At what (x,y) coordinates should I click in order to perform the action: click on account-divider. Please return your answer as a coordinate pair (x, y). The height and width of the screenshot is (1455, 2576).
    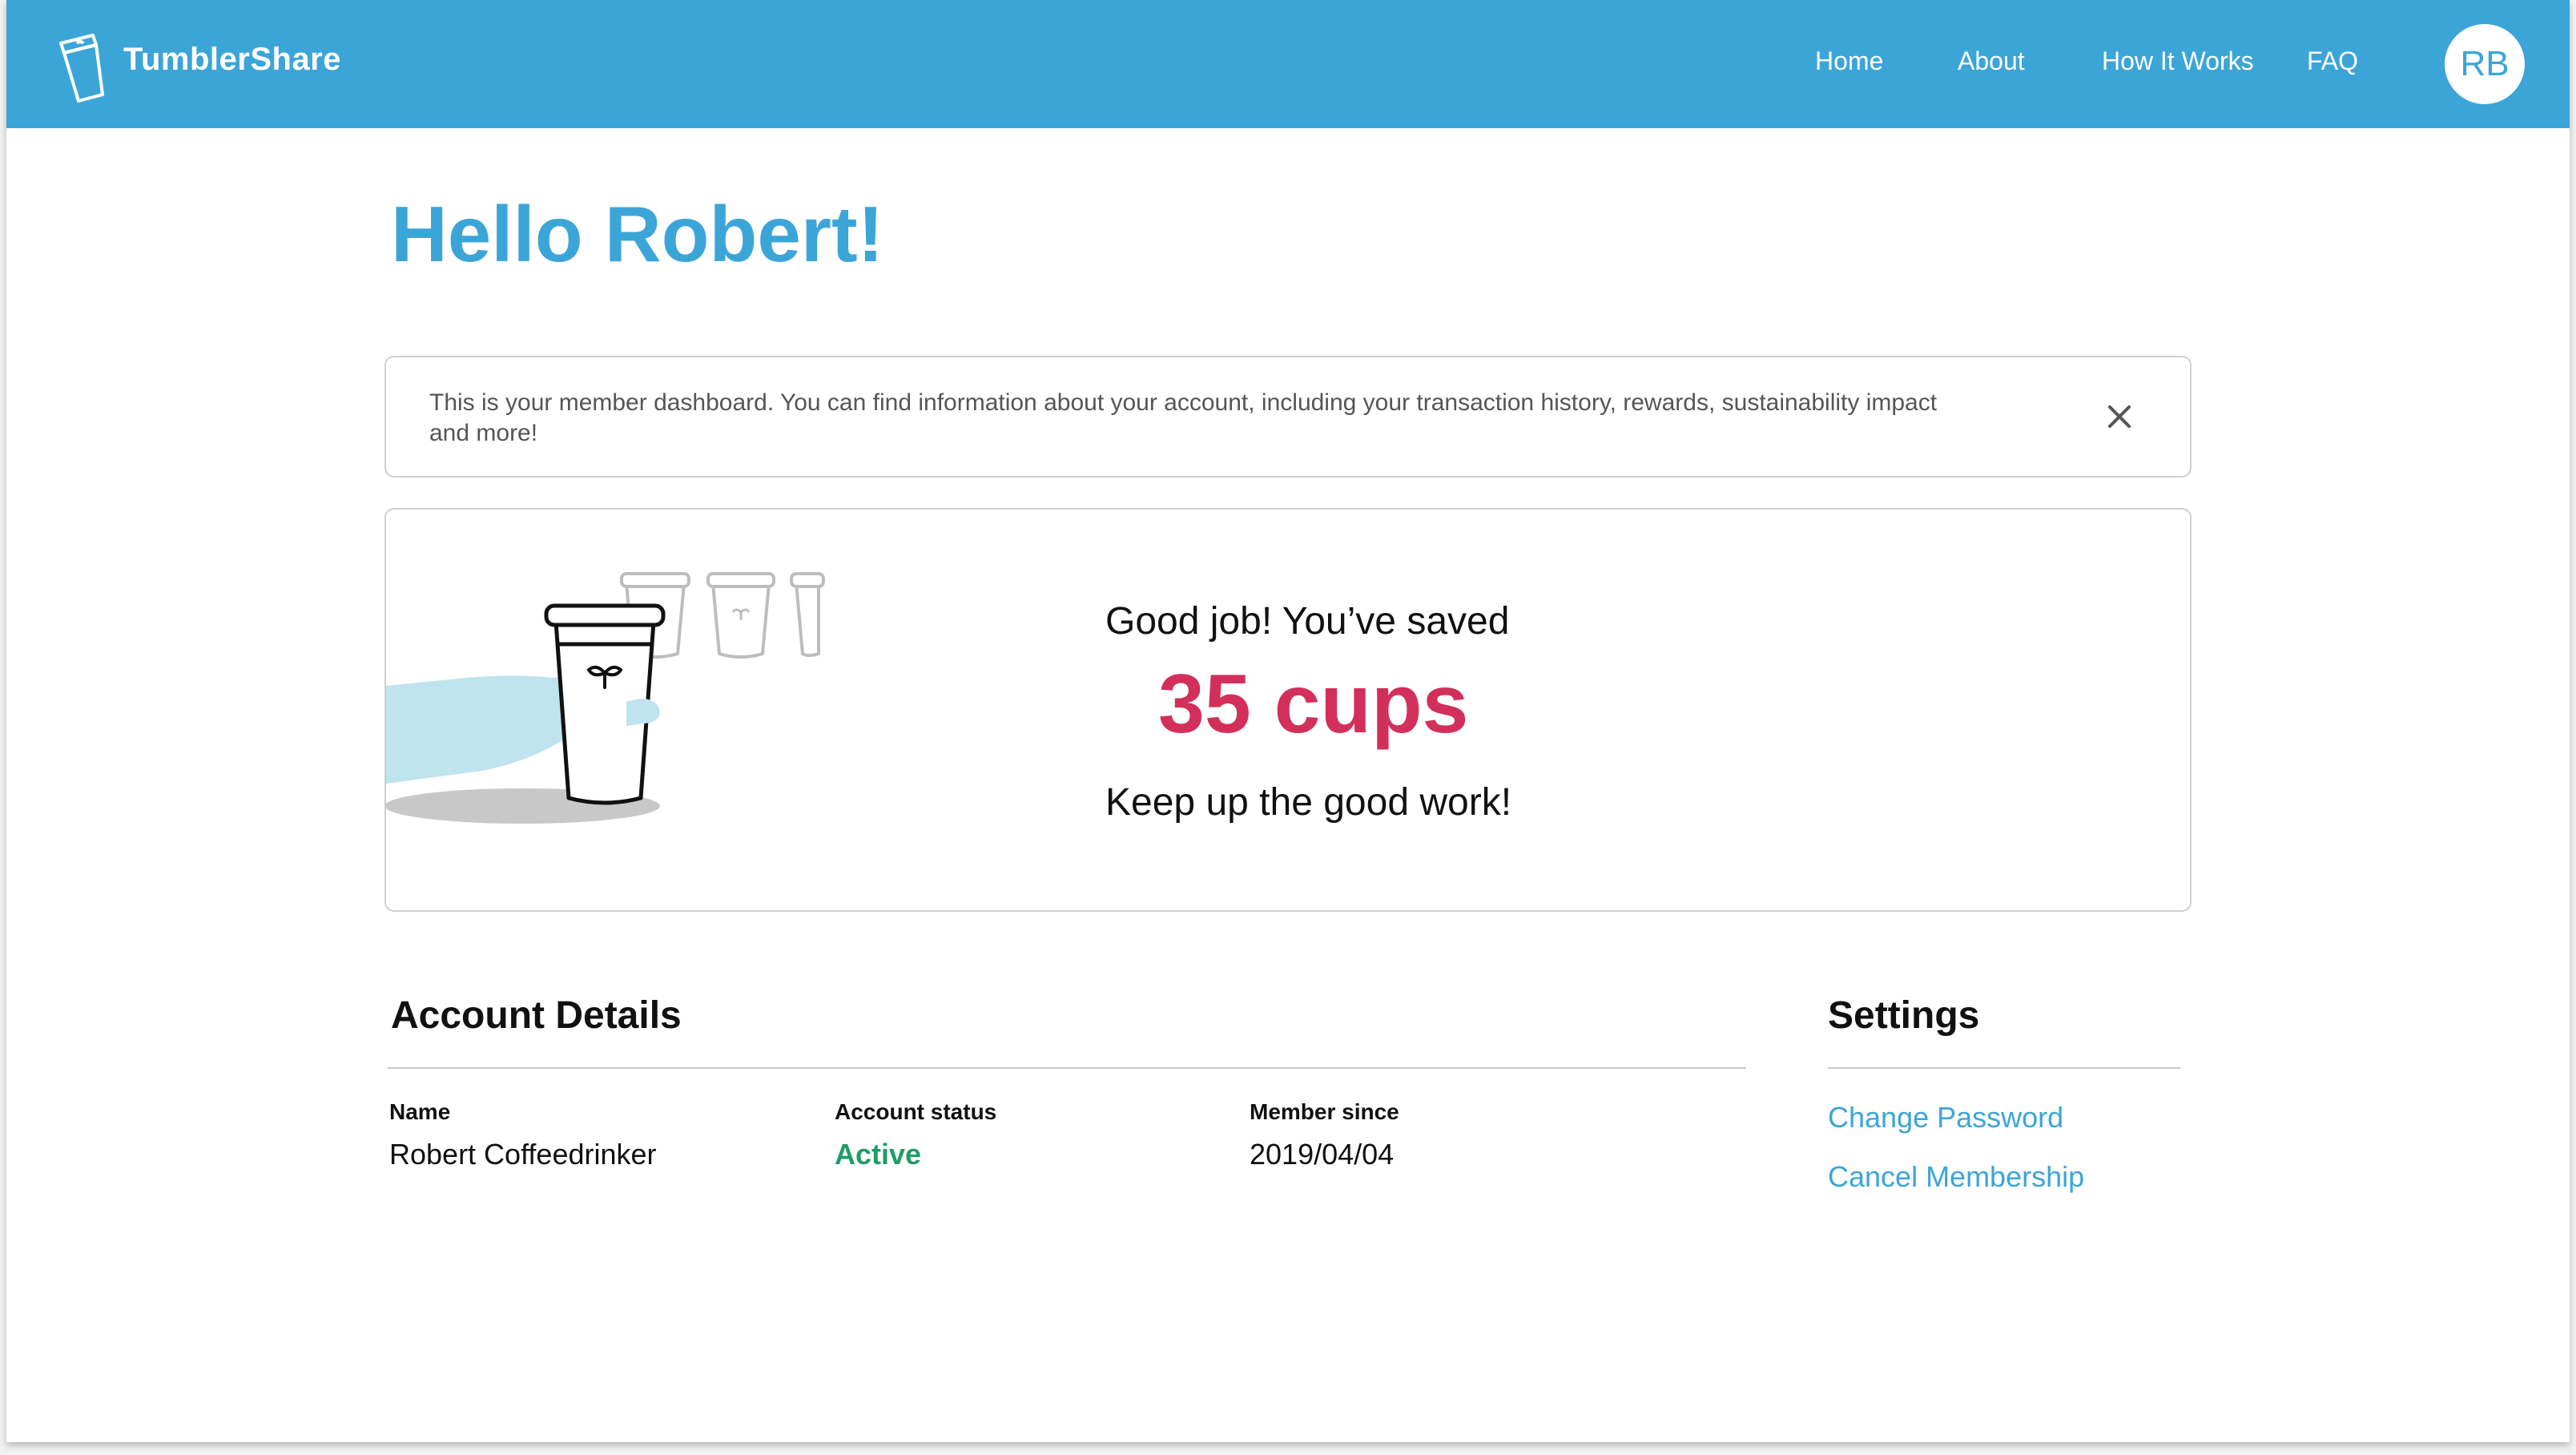
    Looking at the image, I should click on (1067, 1068).